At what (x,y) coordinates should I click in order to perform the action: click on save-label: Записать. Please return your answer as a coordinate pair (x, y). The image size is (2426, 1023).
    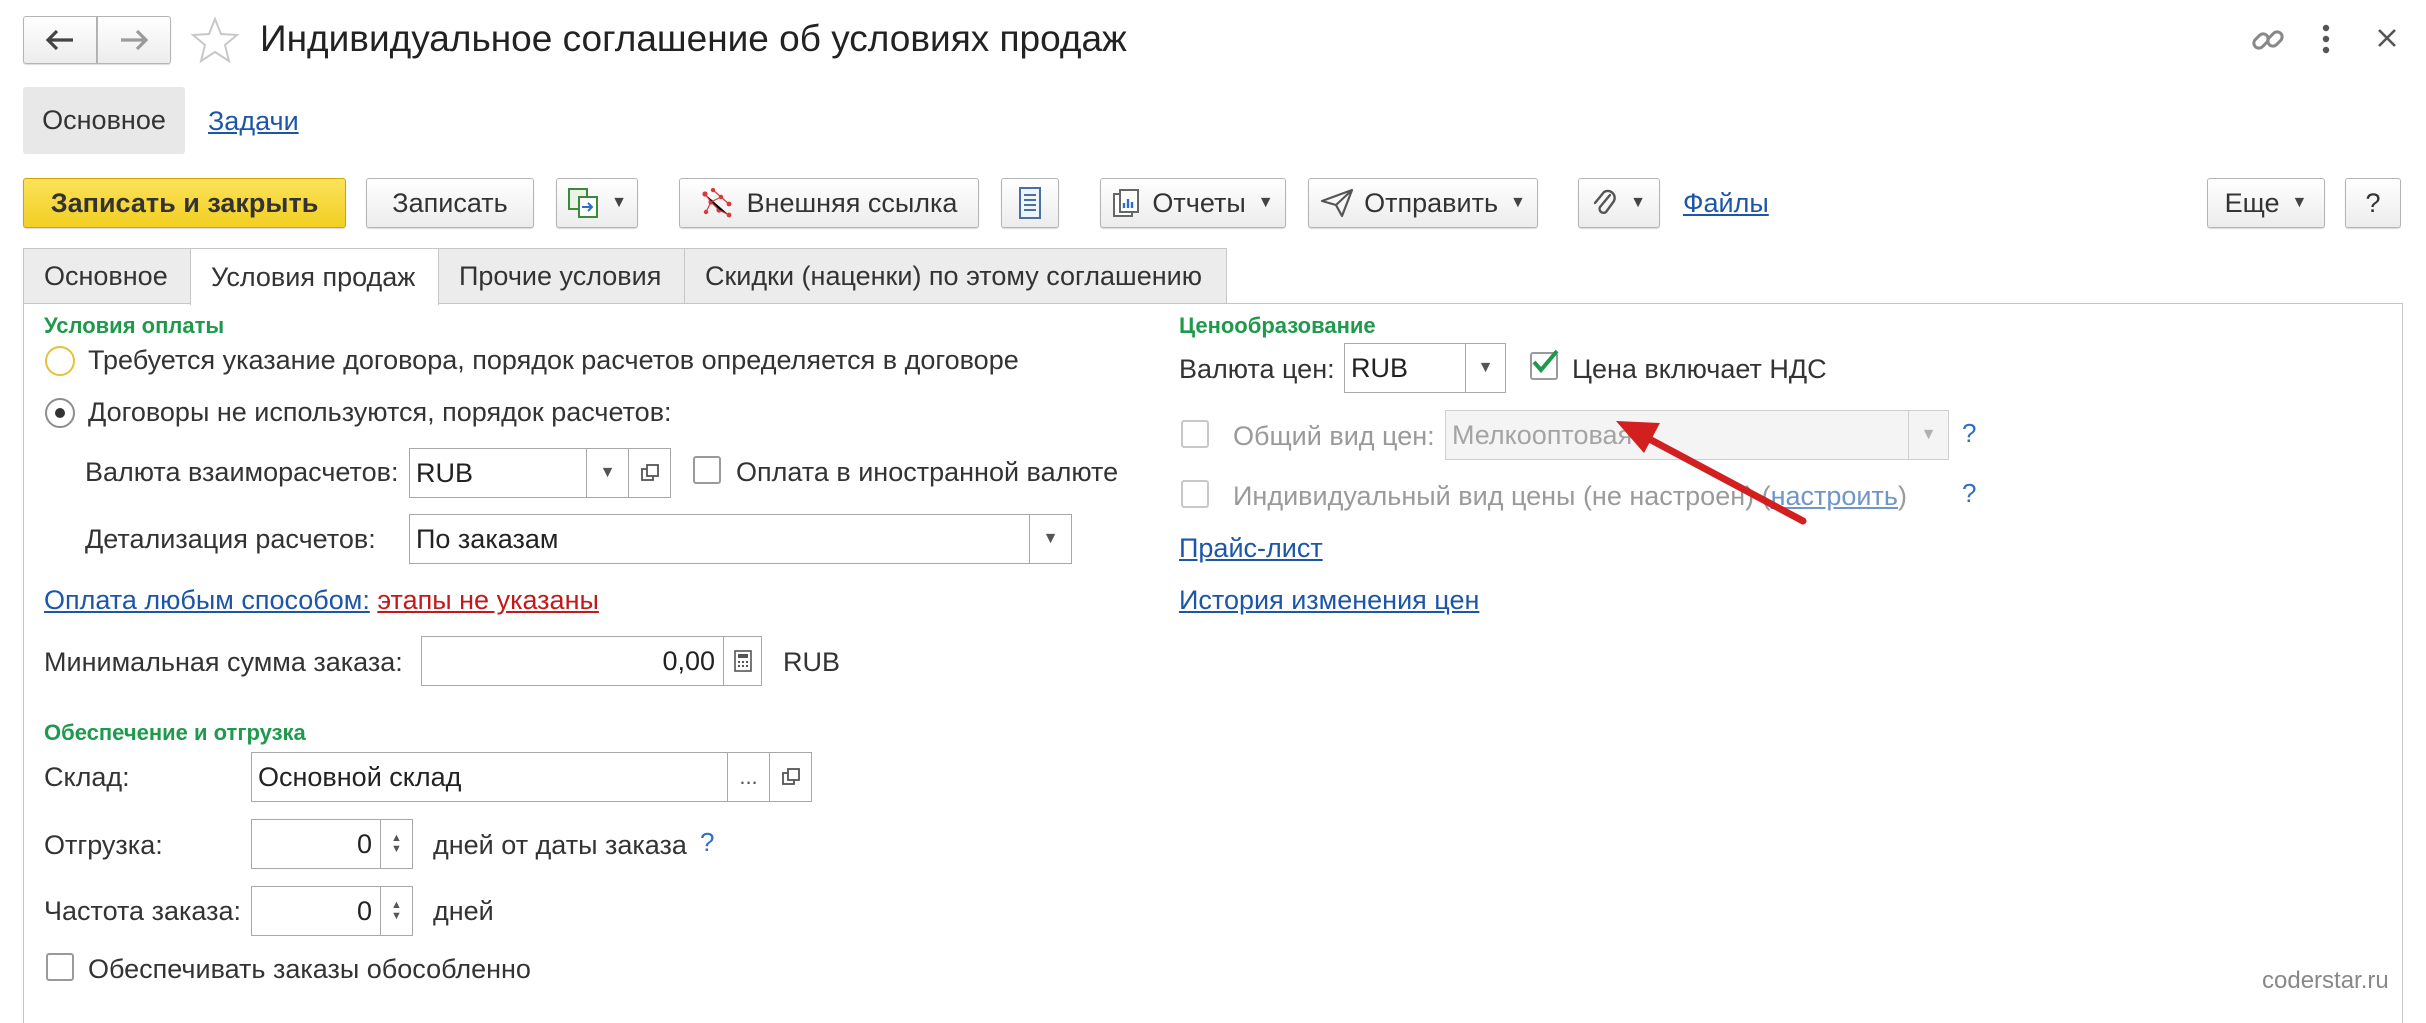
    Looking at the image, I should click on (450, 202).